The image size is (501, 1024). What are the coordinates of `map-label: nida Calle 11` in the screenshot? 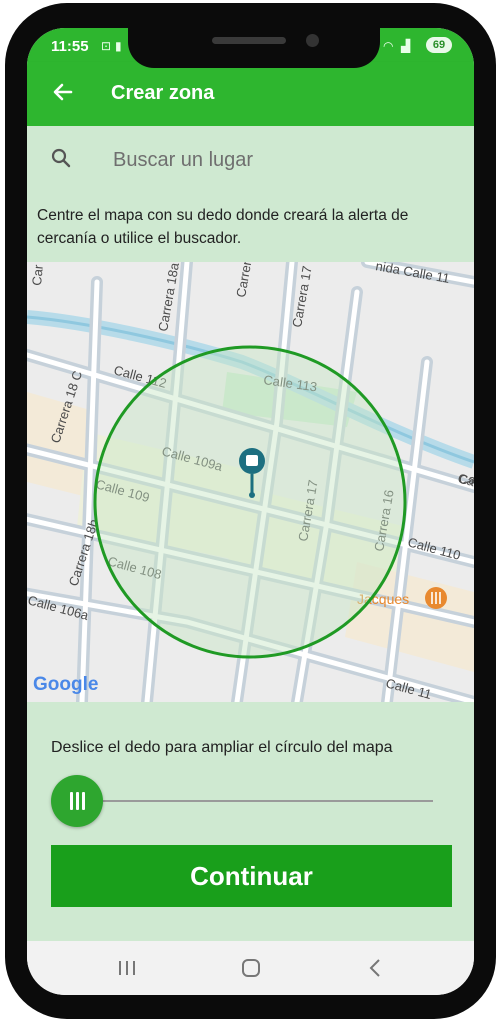 It's located at (412, 274).